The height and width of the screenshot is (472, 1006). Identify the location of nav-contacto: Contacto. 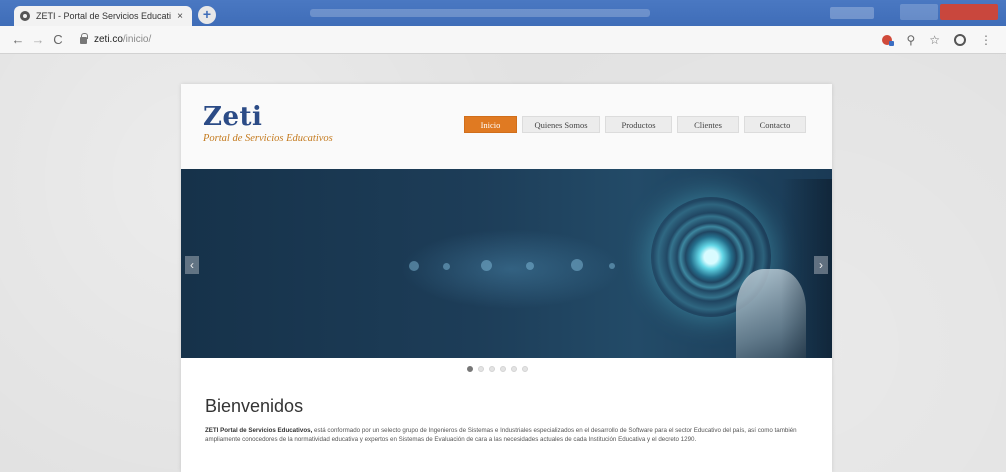
(775, 124).